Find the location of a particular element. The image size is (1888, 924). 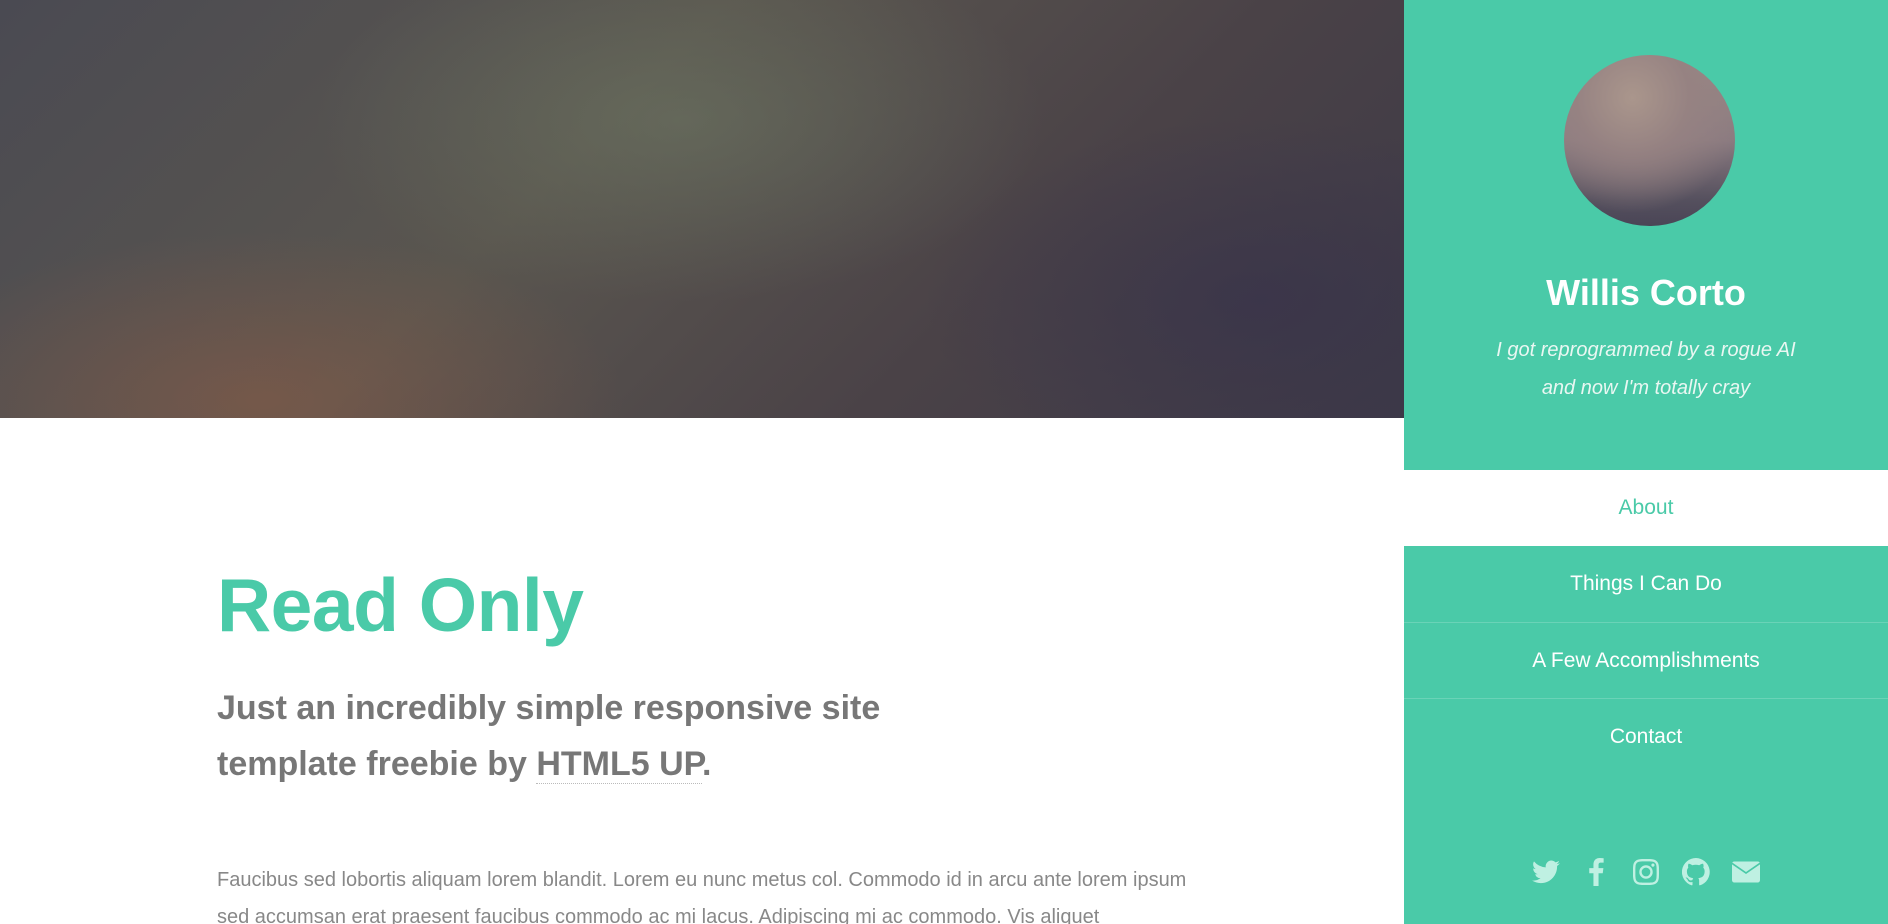

nav-item-things-i-can-do: Things I Can Do is located at coordinates (1646, 584).